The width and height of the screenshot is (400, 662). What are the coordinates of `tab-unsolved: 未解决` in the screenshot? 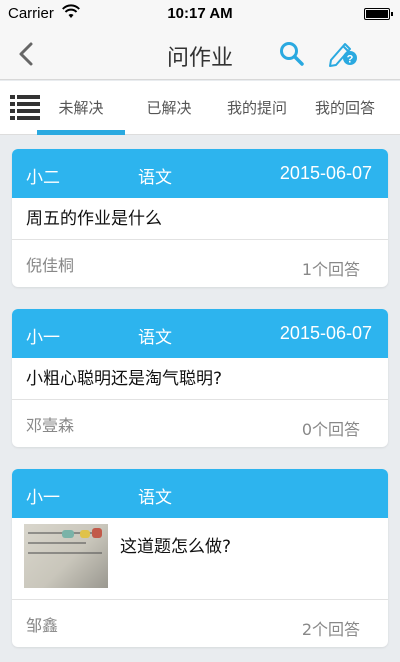 It's located at (81, 108).